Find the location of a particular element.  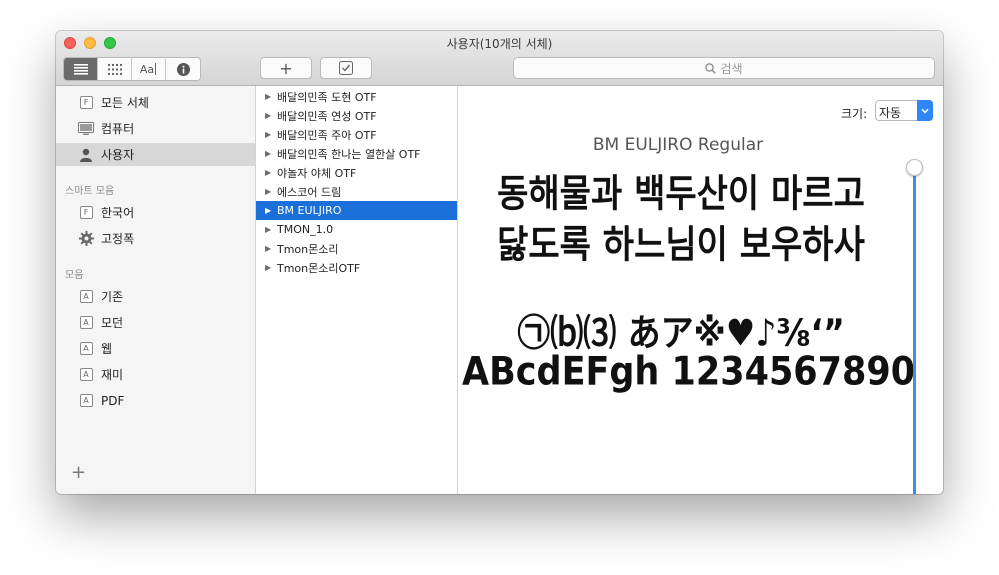

list-icon is located at coordinates (80, 69).